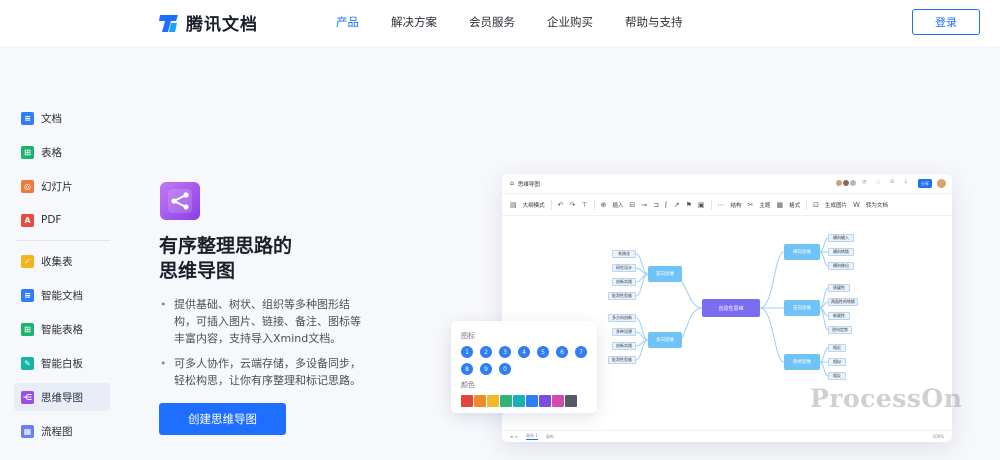 This screenshot has width=1000, height=460. I want to click on image-icon: ▣, so click(701, 205).